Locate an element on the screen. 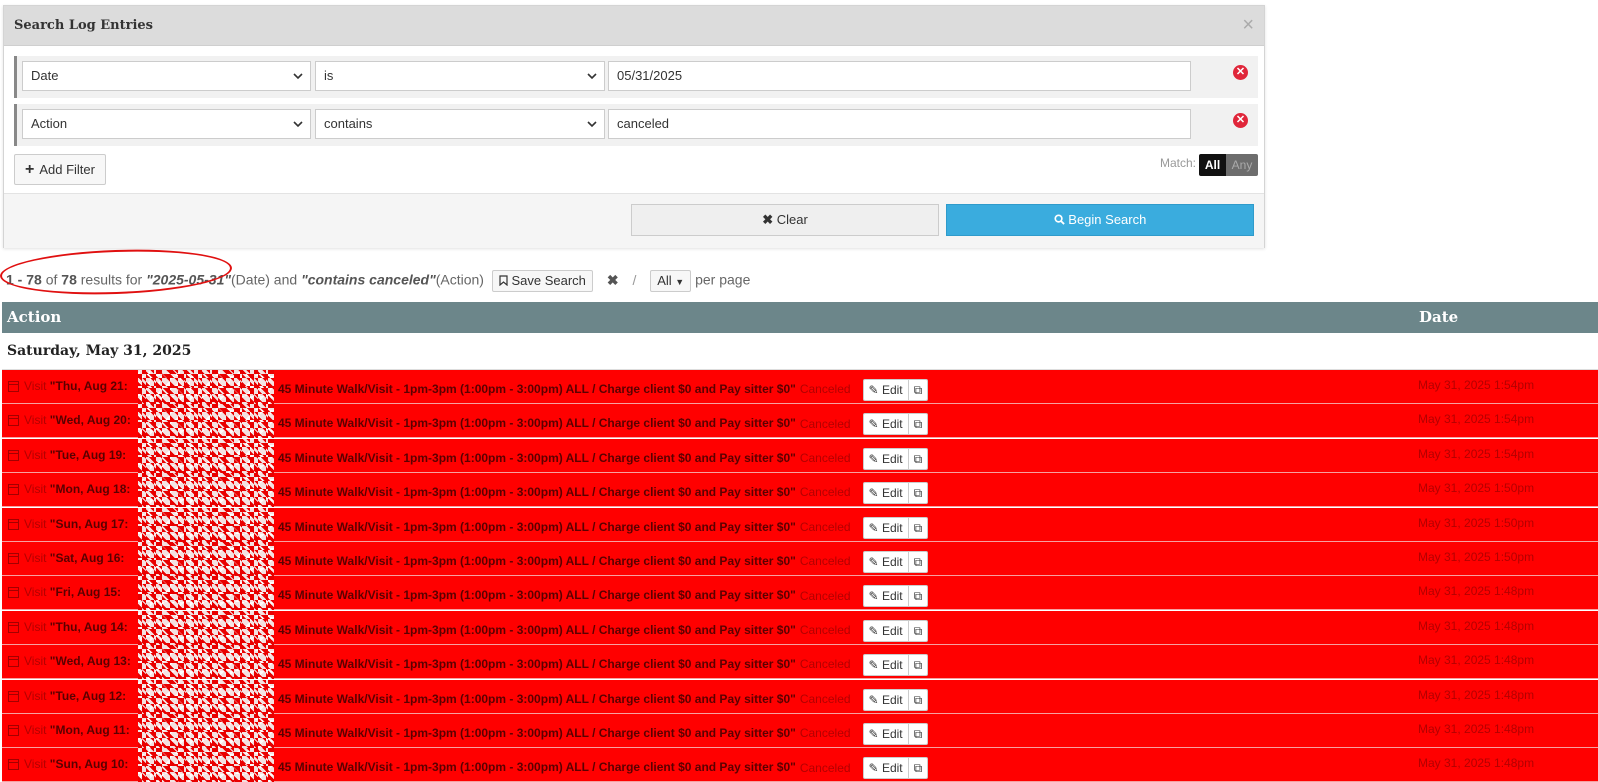 The width and height of the screenshot is (1598, 782). row-day: "Sun, Aug 17: is located at coordinates (89, 523).